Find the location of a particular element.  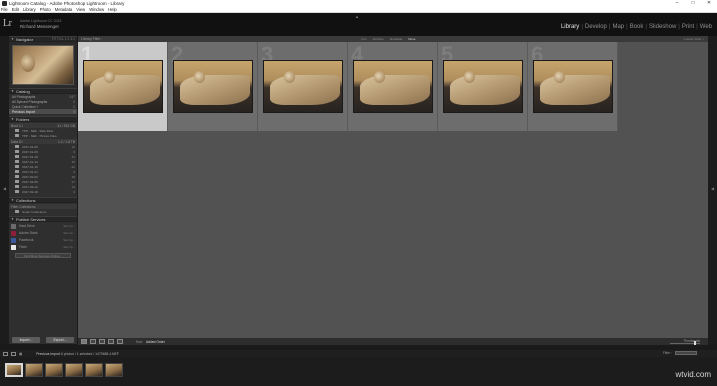

grid-cell: 1 is located at coordinates (123, 86).